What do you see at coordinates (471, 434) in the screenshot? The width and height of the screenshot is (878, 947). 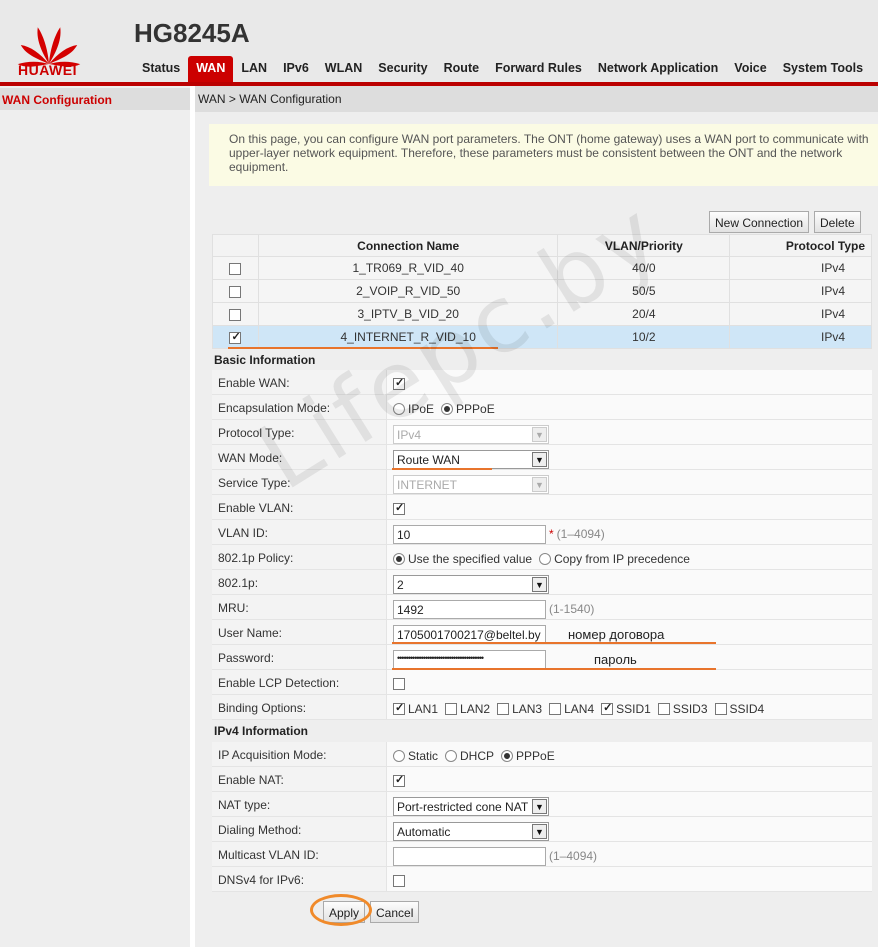 I see `protocol-type-select: IPv4 ▼` at bounding box center [471, 434].